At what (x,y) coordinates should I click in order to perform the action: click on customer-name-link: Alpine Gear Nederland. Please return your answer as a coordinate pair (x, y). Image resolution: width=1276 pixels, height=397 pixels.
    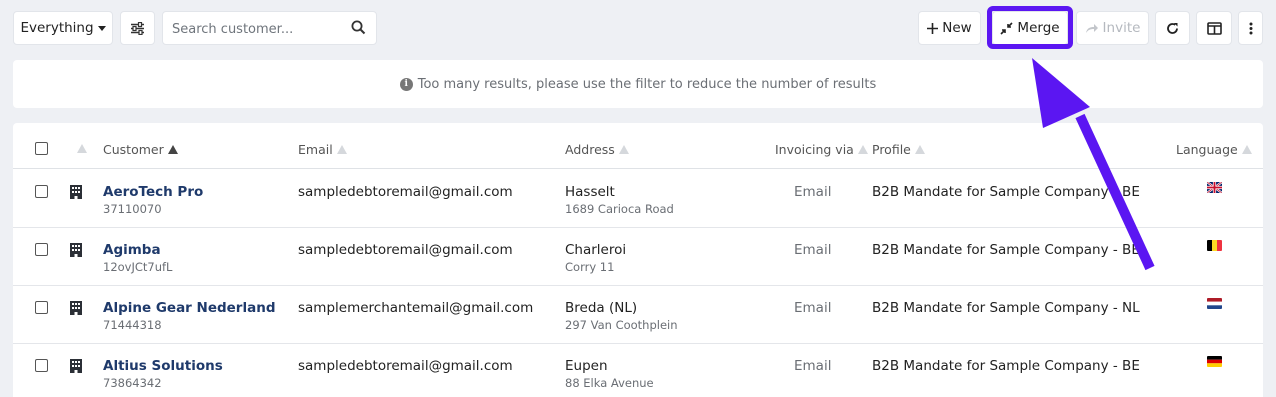
    Looking at the image, I should click on (189, 308).